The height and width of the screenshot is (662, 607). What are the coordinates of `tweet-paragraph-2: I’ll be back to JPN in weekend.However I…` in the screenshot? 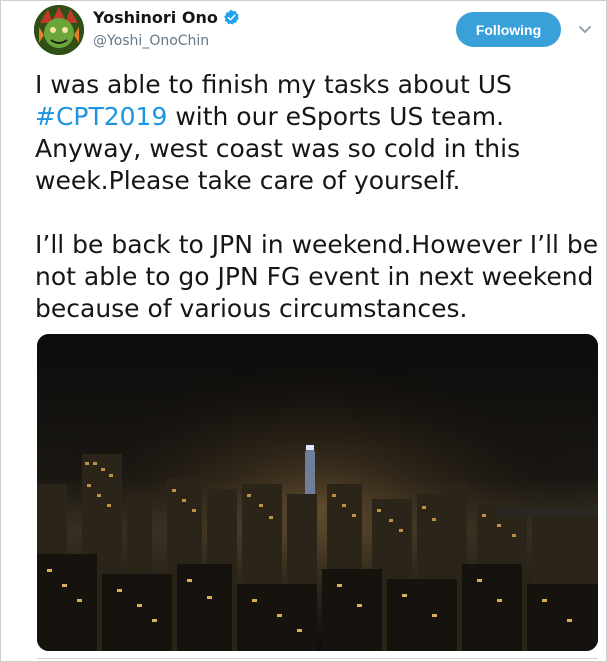 It's located at (317, 276).